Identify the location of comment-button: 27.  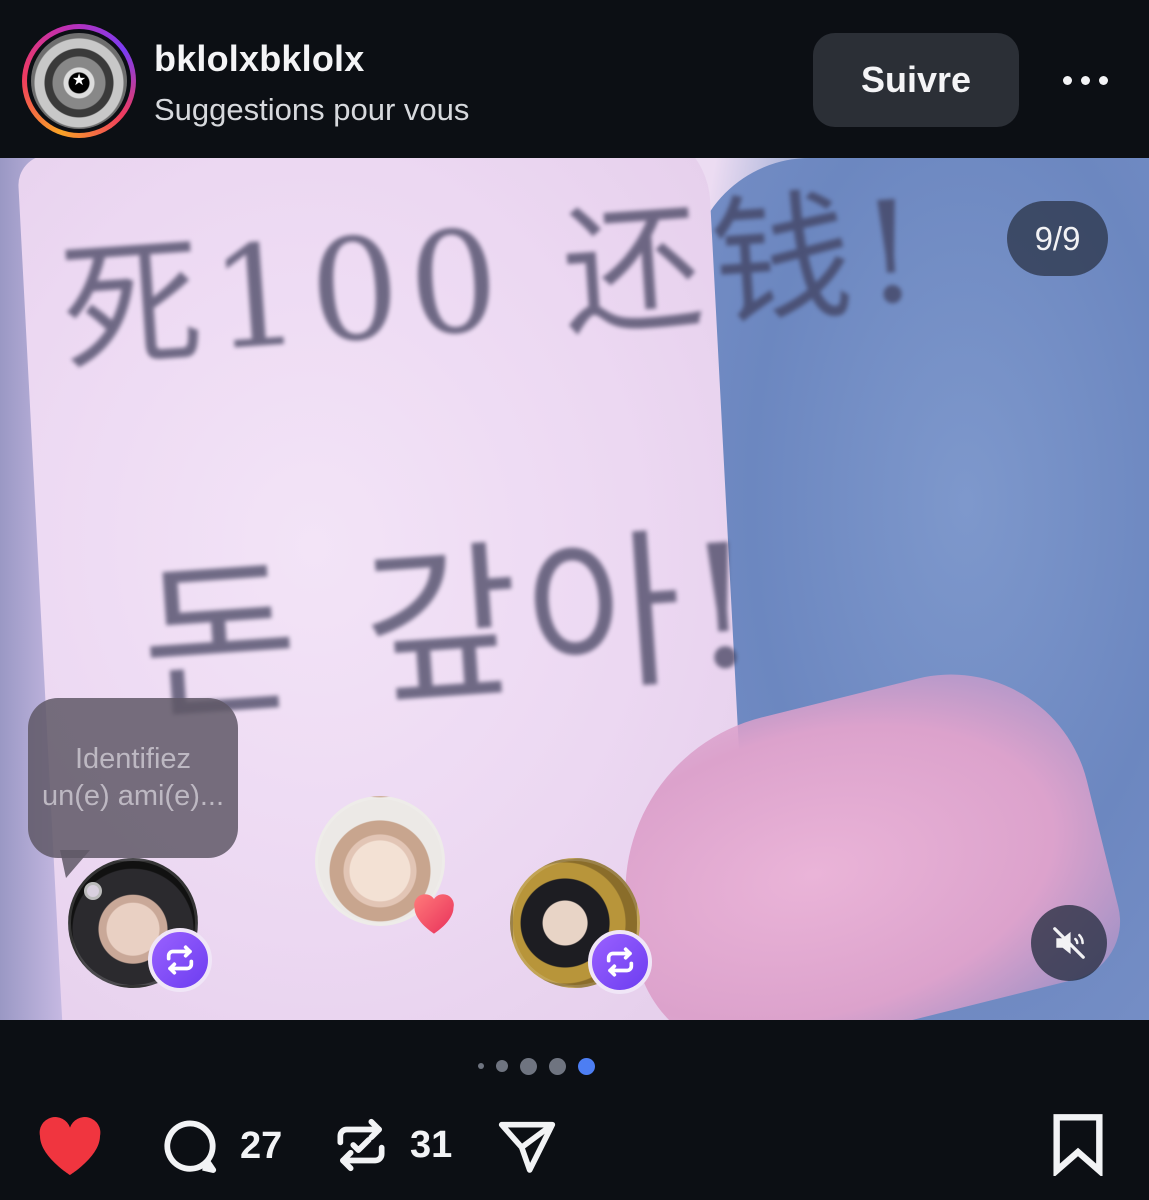
(220, 1146).